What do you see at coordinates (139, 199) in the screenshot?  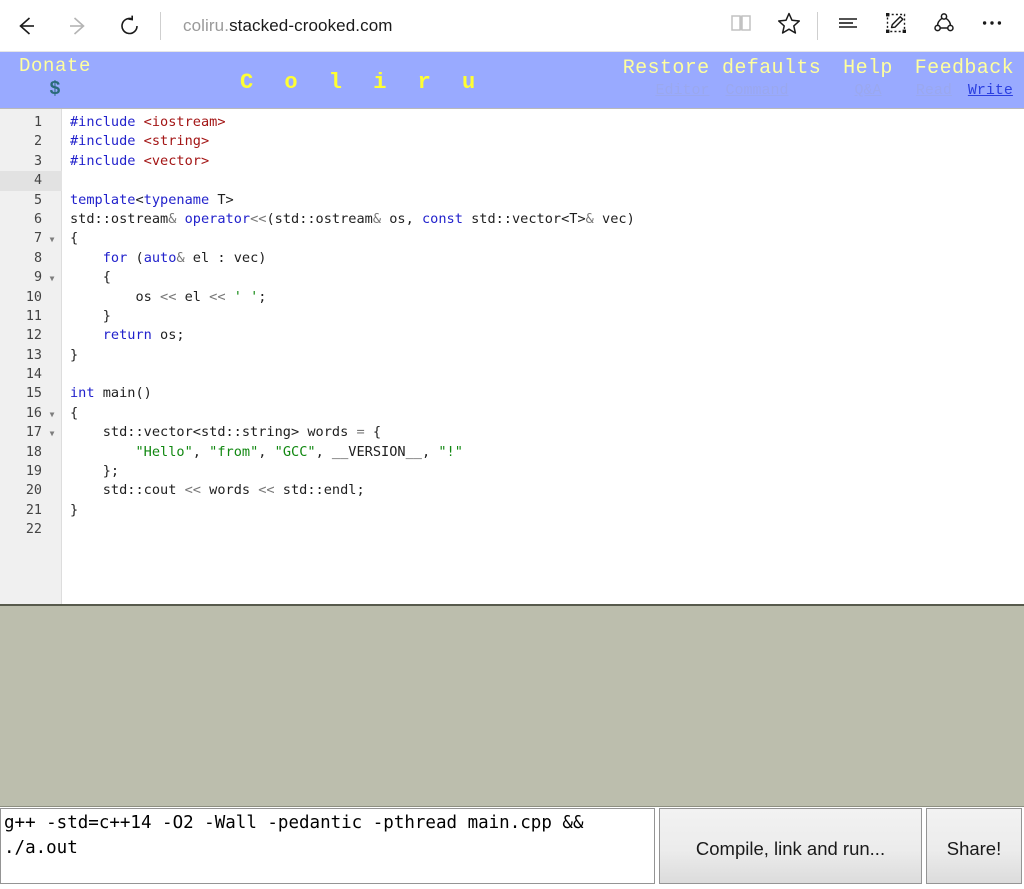 I see `code-token: <` at bounding box center [139, 199].